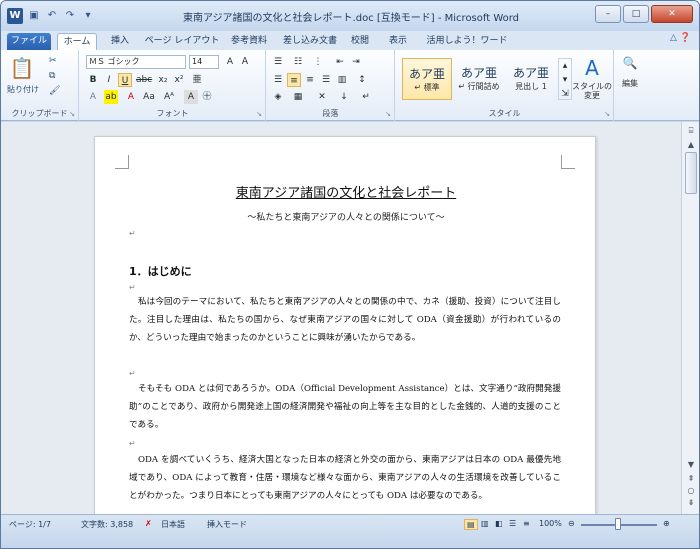  Describe the element at coordinates (169, 97) in the screenshot. I see `character-border-icon: Aᴬ` at that location.